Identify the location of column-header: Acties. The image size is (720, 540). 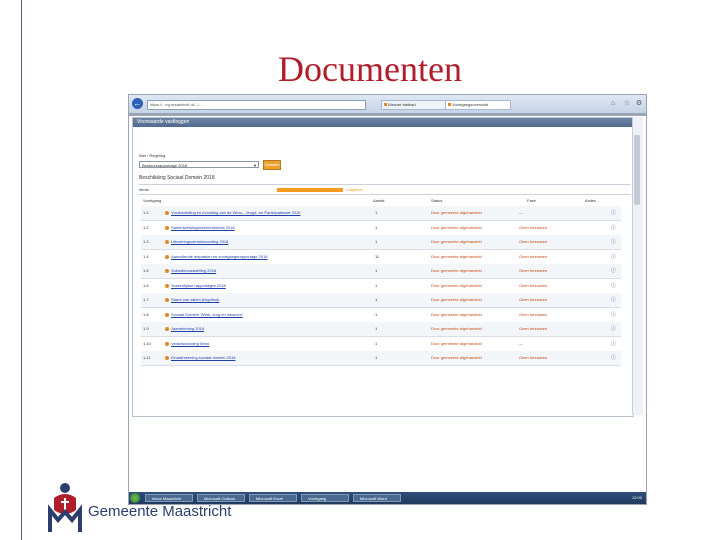
(590, 200).